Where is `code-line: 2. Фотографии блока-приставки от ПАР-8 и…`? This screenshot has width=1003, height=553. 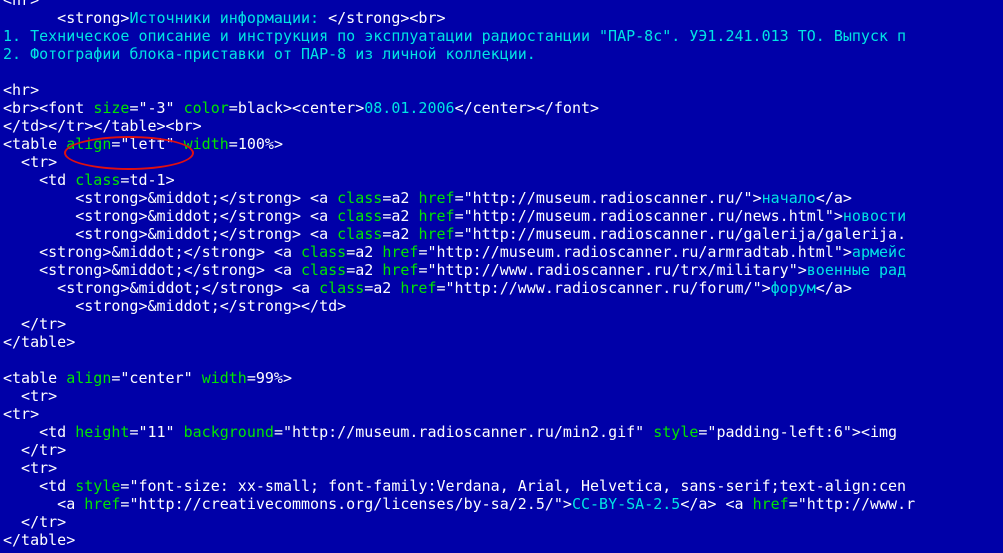
code-line: 2. Фотографии блока-приставки от ПАР-8 и… is located at coordinates (269, 54).